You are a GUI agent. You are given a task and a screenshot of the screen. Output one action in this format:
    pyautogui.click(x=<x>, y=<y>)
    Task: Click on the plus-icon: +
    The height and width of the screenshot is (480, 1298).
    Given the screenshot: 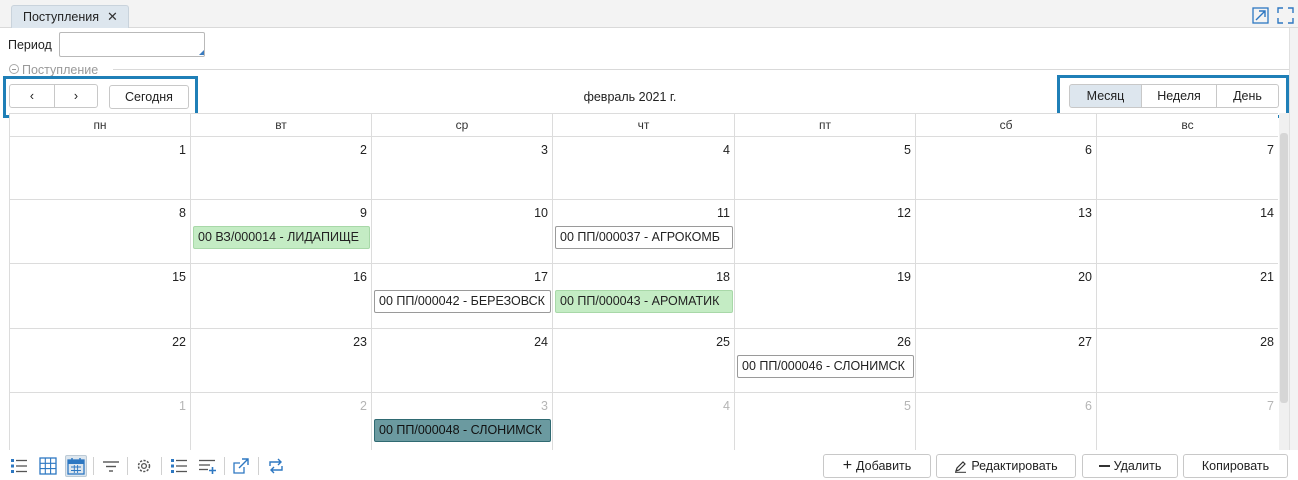 What is the action you would take?
    pyautogui.click(x=847, y=465)
    